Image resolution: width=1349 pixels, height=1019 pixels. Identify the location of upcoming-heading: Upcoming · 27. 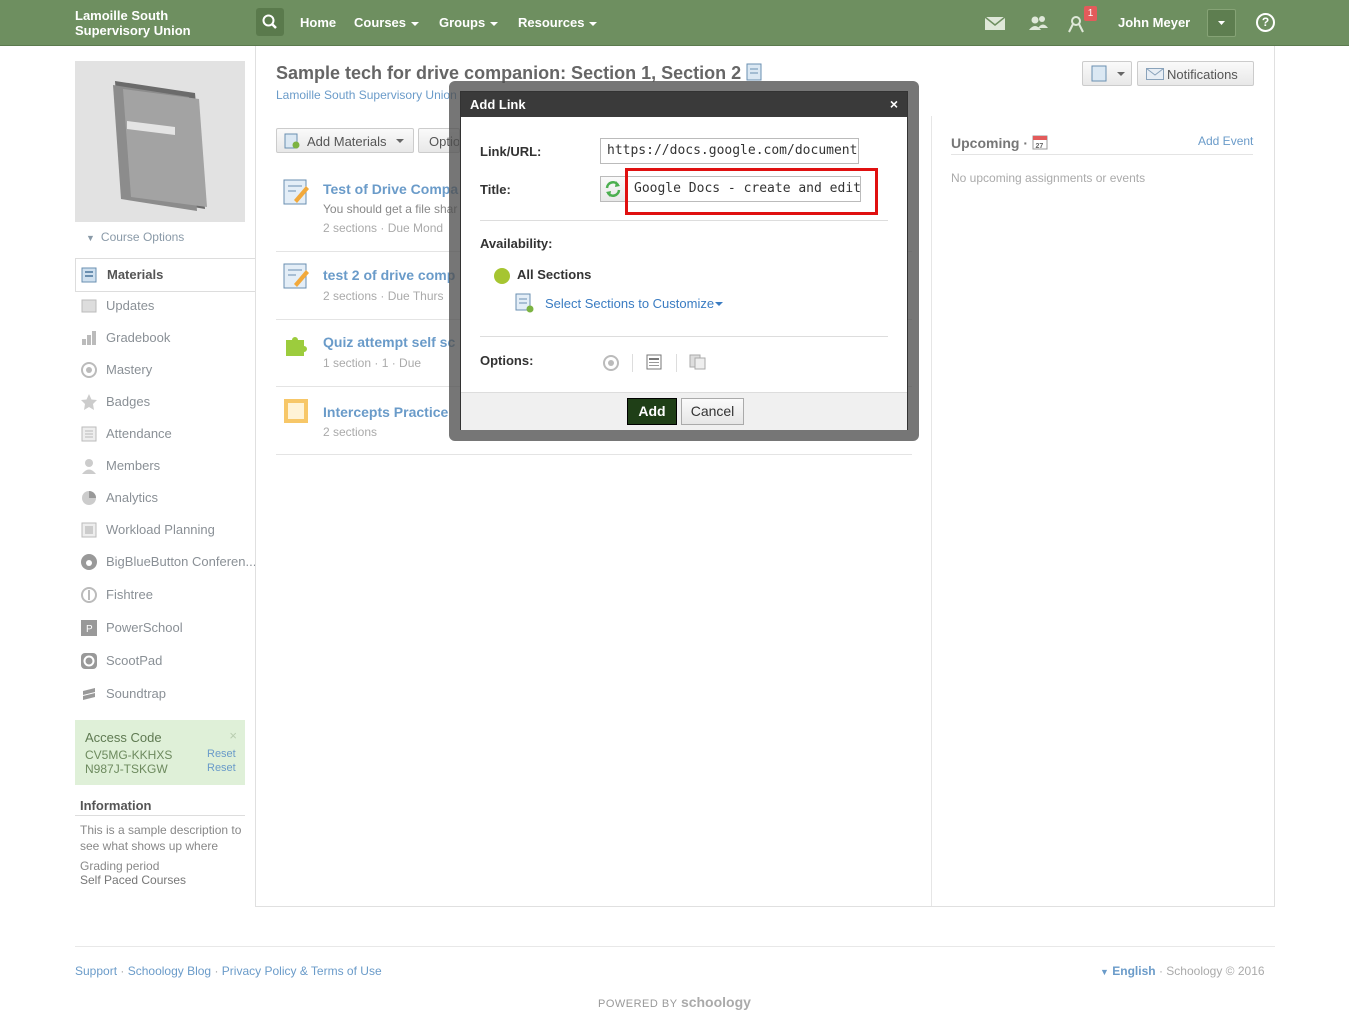
(999, 142).